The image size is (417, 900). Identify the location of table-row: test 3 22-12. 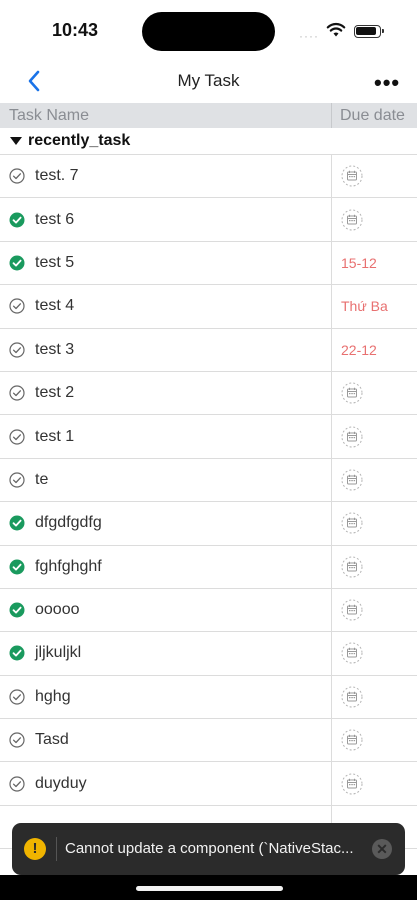
(208, 350).